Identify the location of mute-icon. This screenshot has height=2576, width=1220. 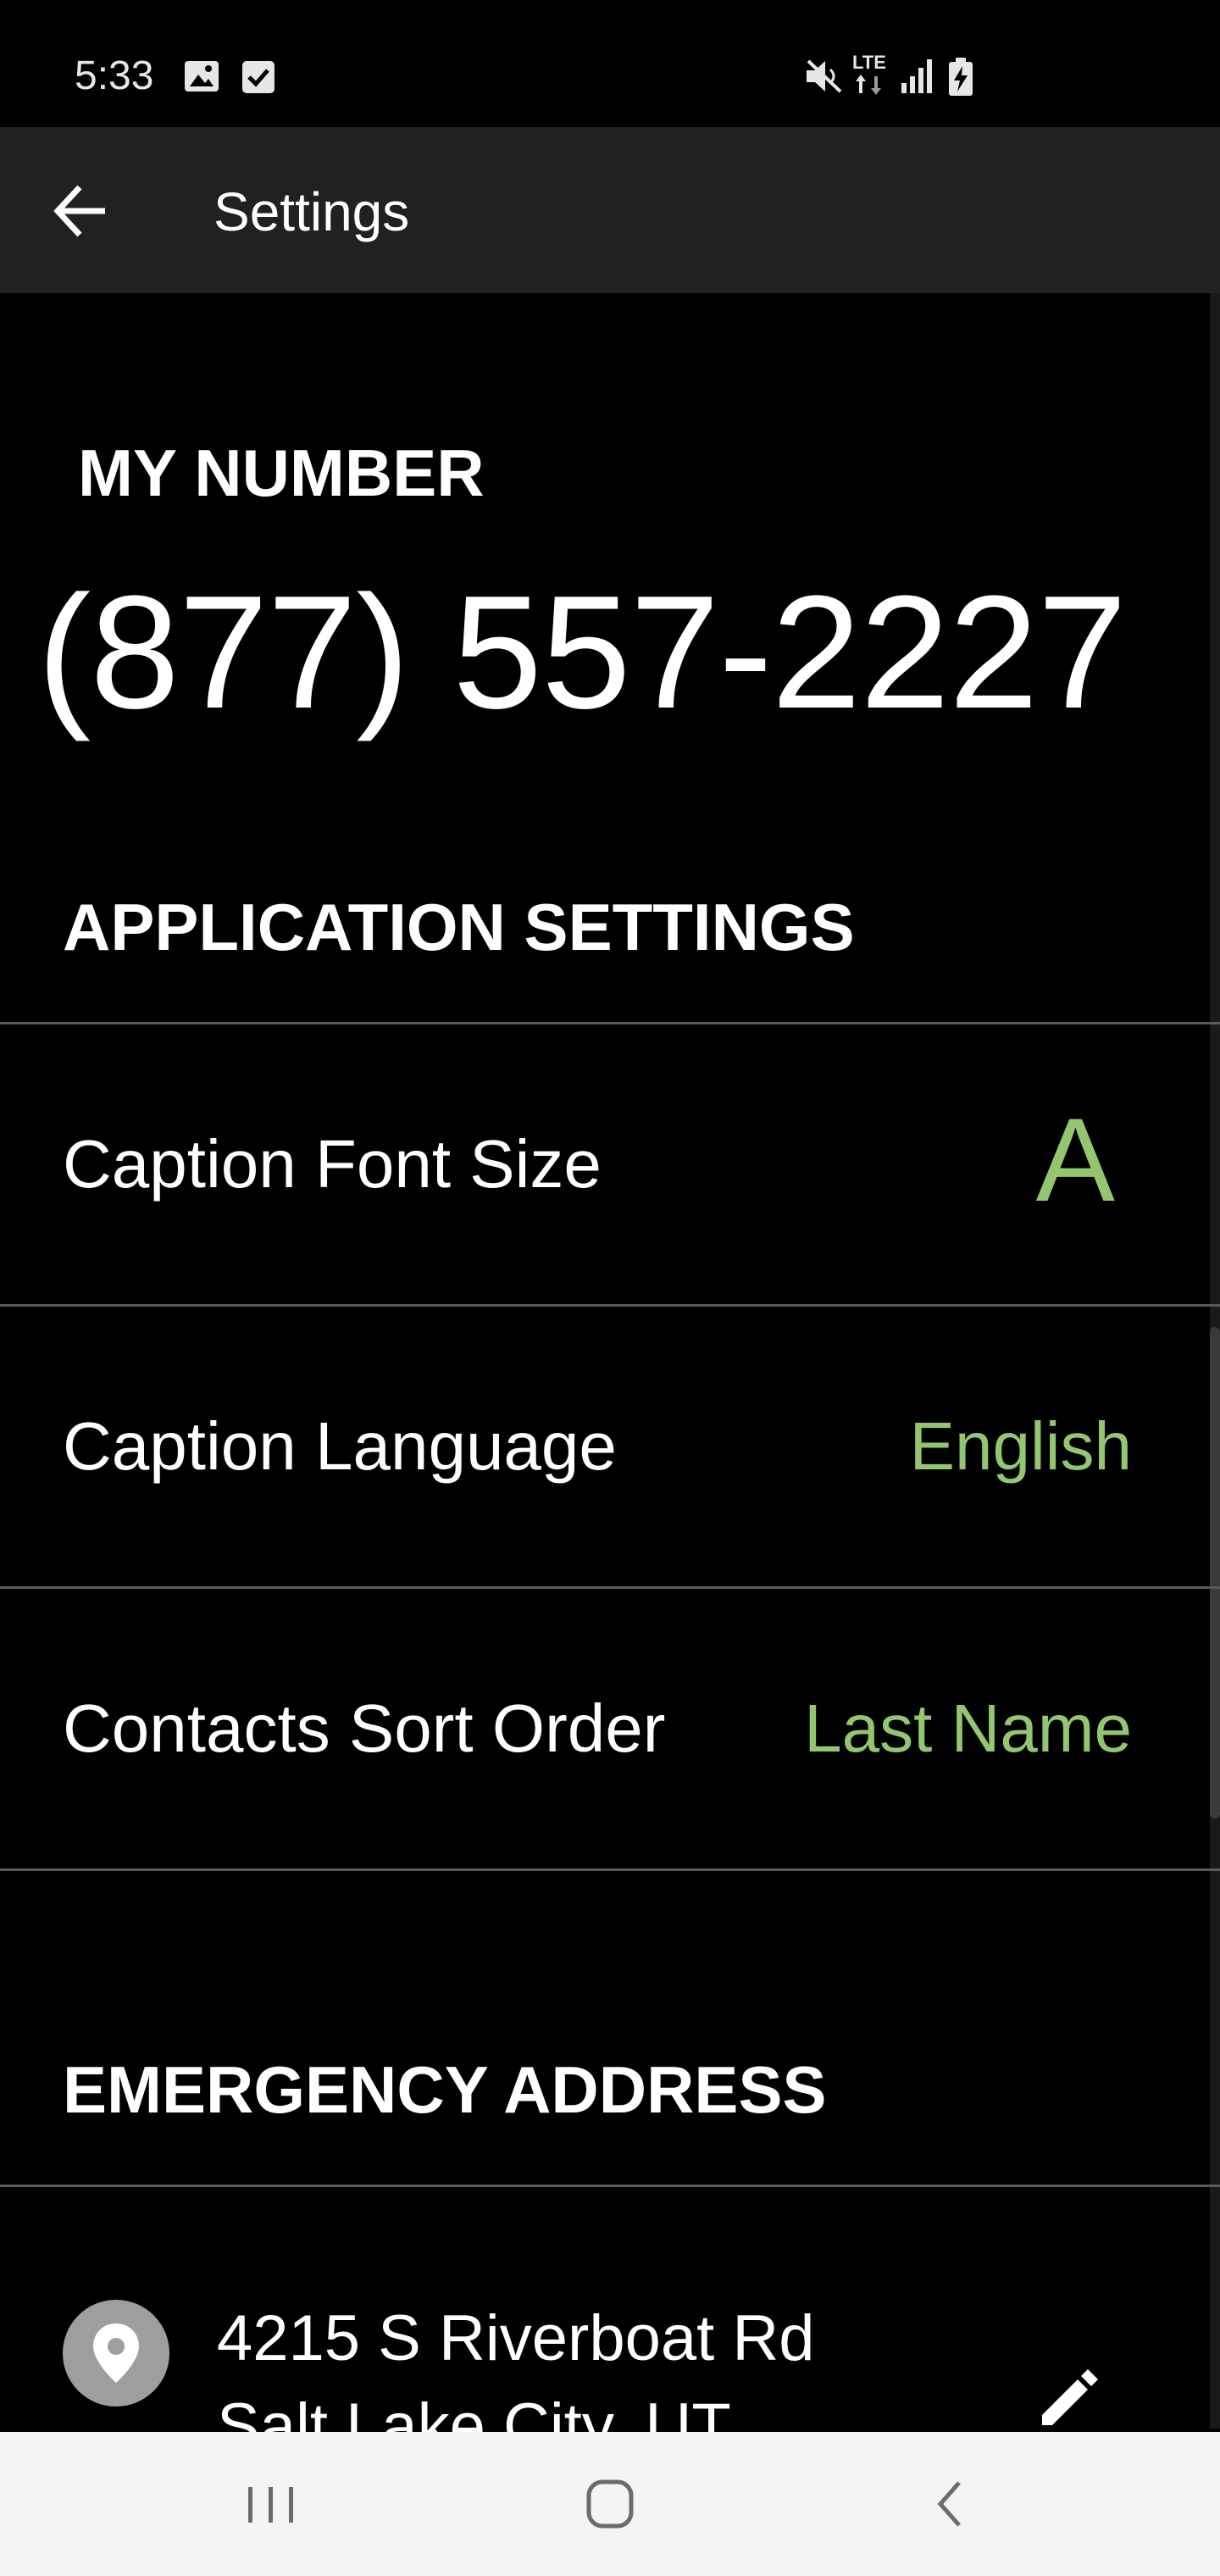
(824, 76).